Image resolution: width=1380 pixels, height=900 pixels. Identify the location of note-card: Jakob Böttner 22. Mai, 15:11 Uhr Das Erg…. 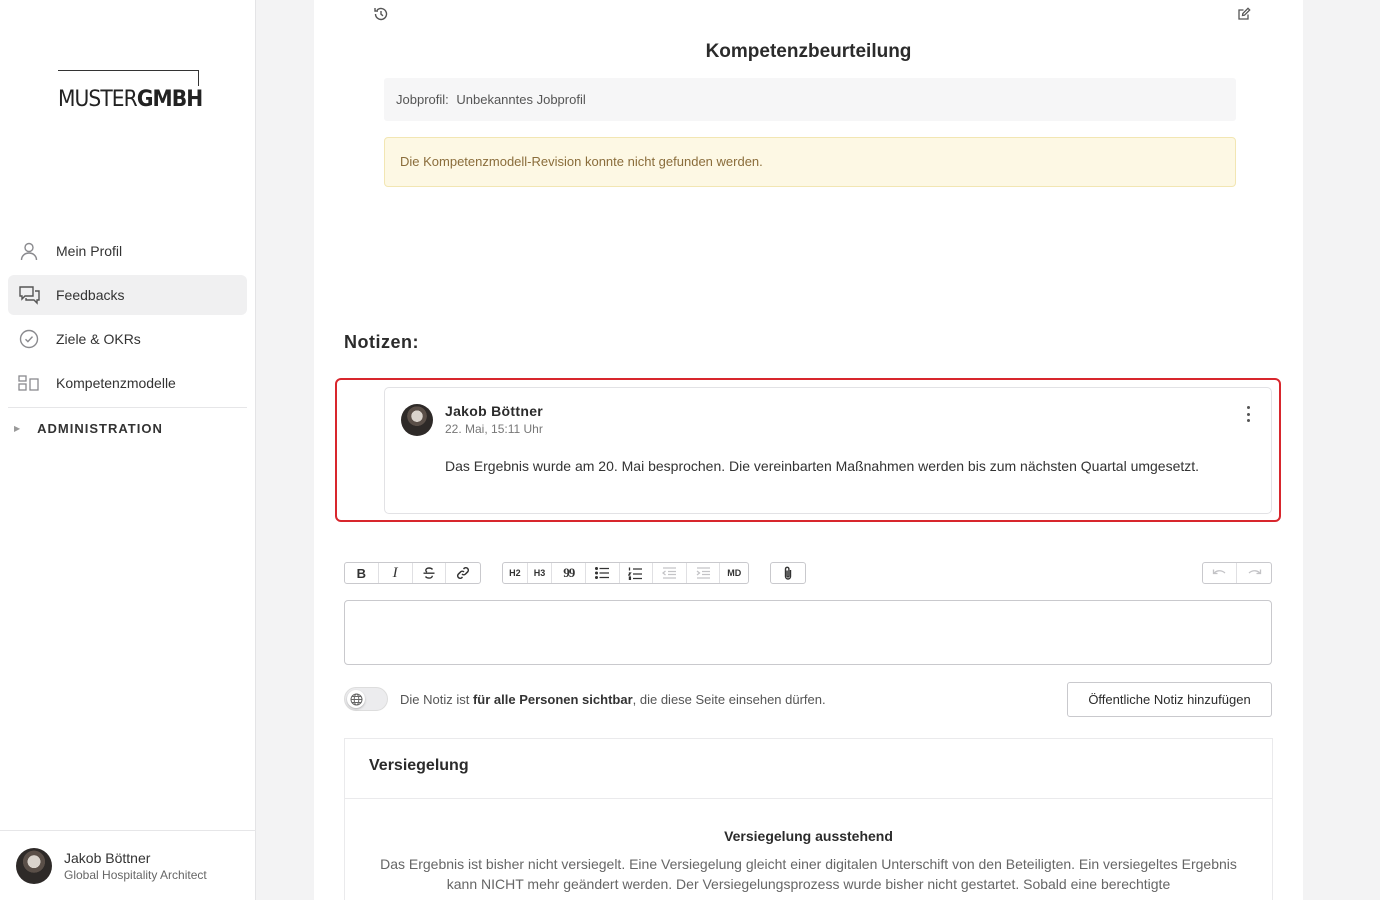
(828, 450).